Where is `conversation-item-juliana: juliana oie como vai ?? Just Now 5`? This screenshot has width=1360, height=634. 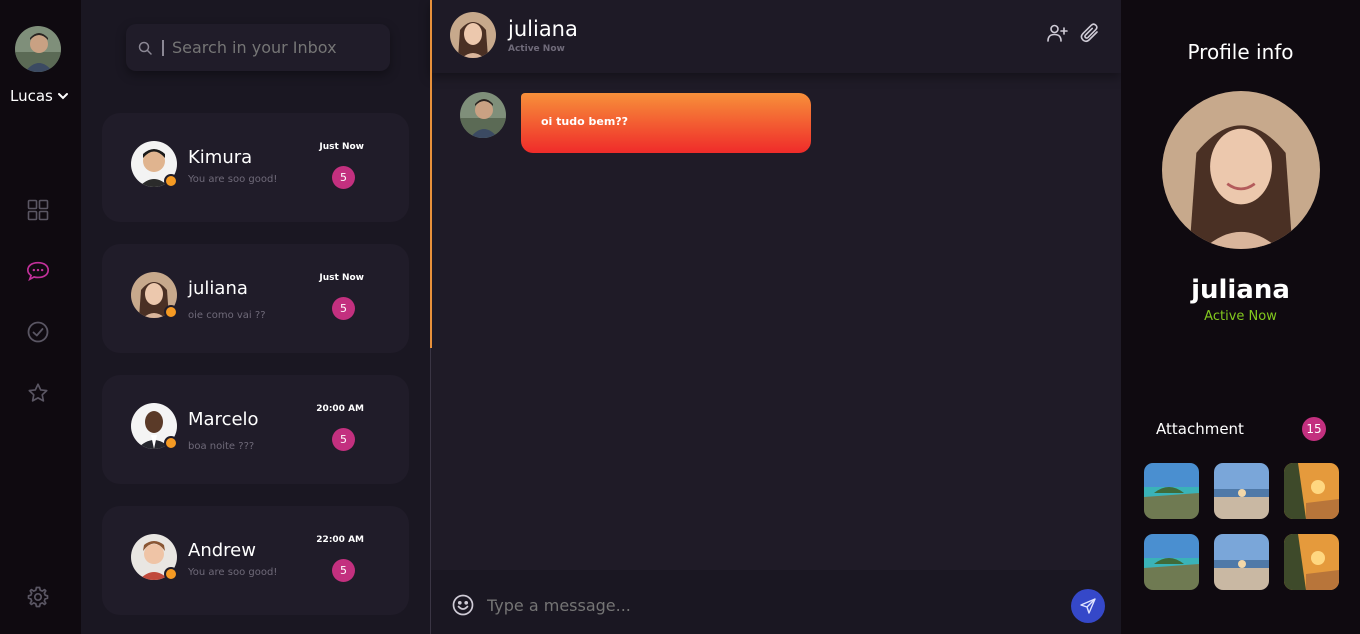 conversation-item-juliana: juliana oie como vai ?? Just Now 5 is located at coordinates (255, 298).